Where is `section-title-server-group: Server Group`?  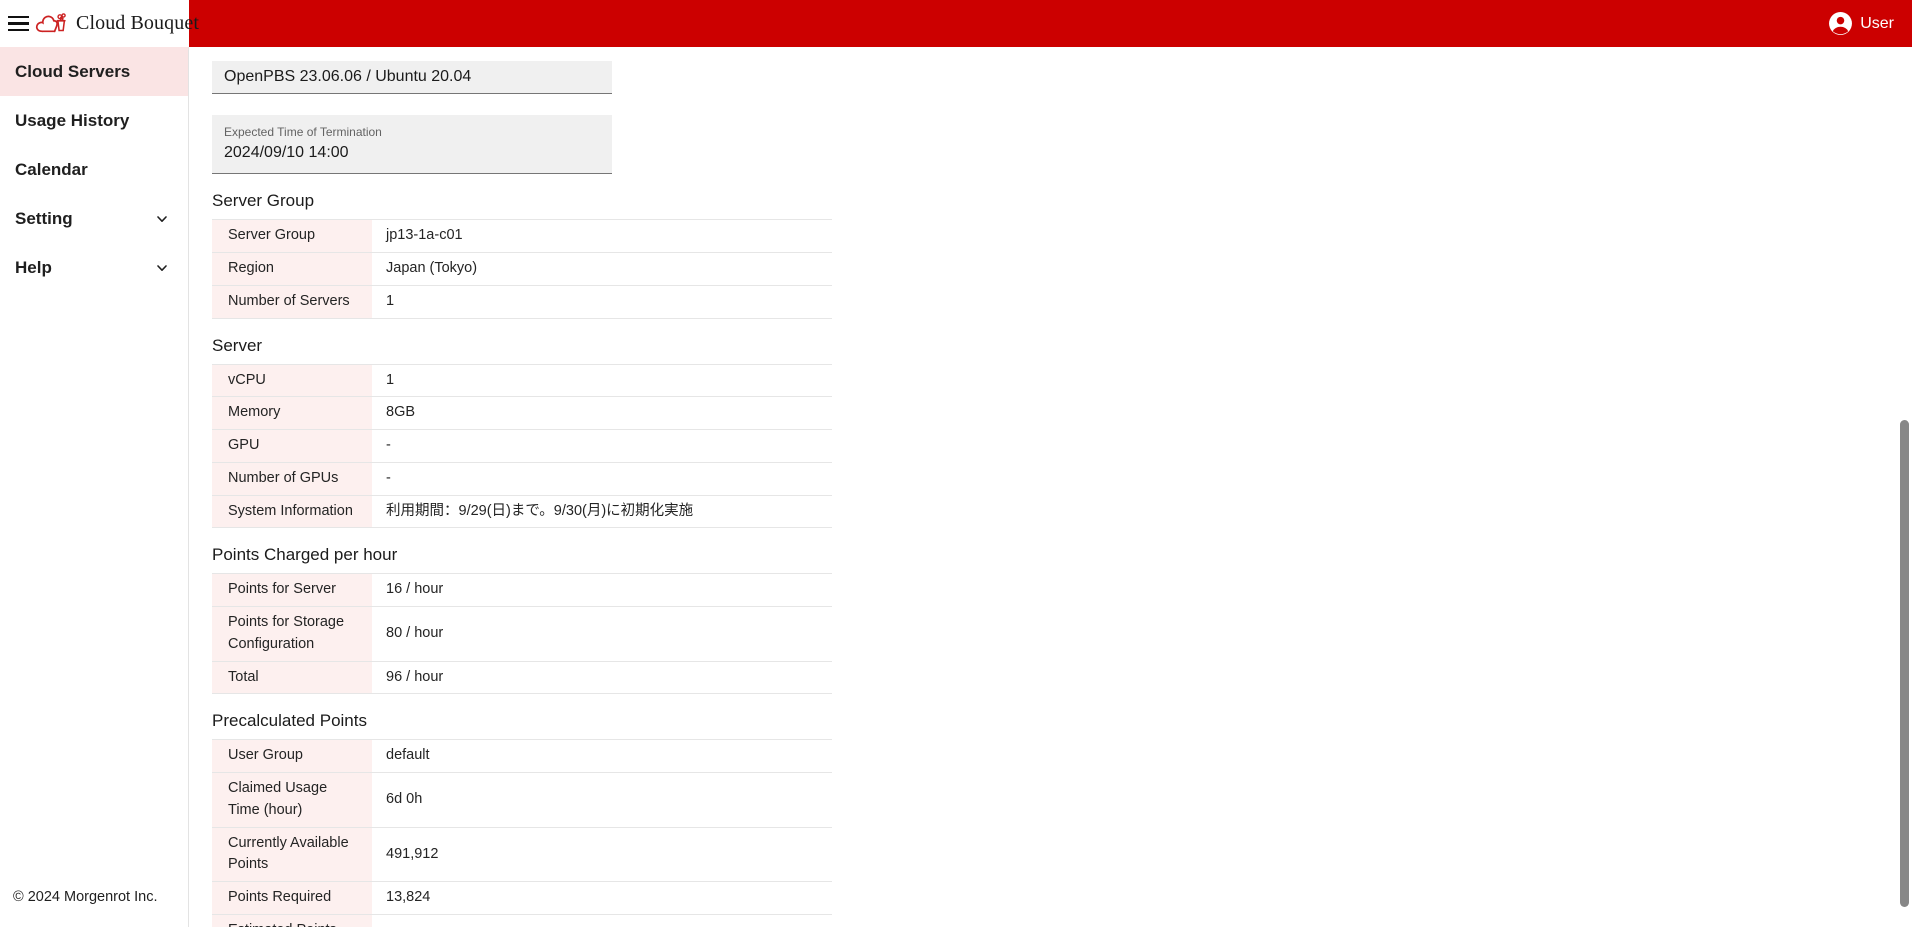
section-title-server-group: Server Group is located at coordinates (263, 201).